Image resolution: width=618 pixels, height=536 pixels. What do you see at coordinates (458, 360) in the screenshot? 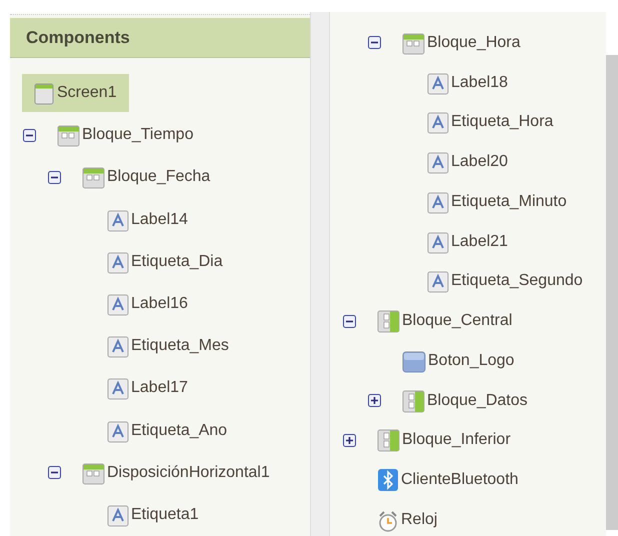
I see `tree-item: Boton_Logo` at bounding box center [458, 360].